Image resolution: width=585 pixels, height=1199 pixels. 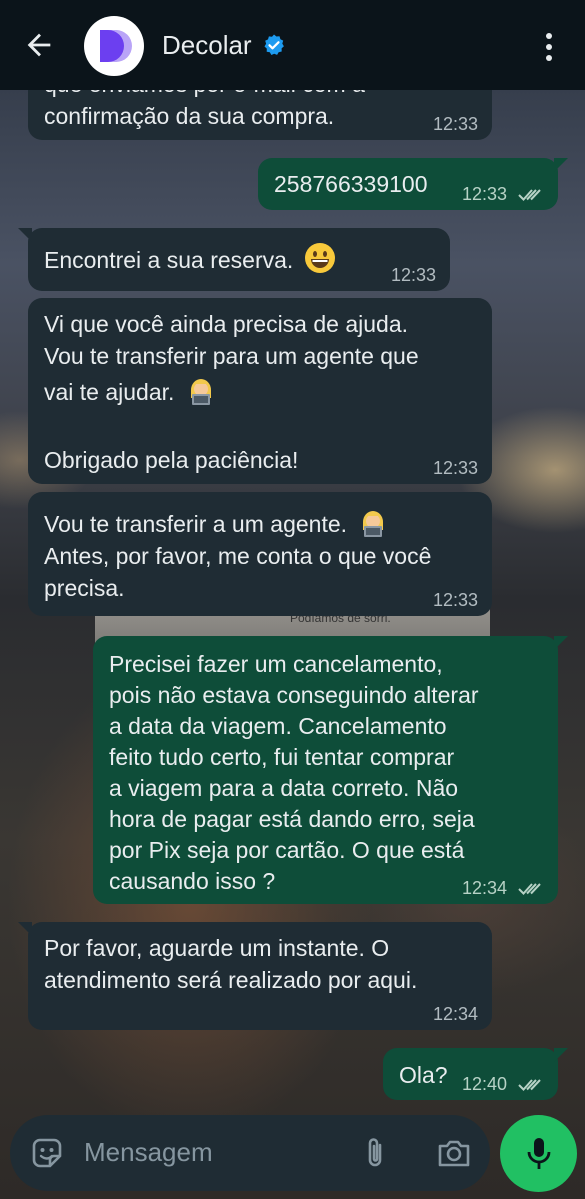 I want to click on attach-icon, so click(x=375, y=1153).